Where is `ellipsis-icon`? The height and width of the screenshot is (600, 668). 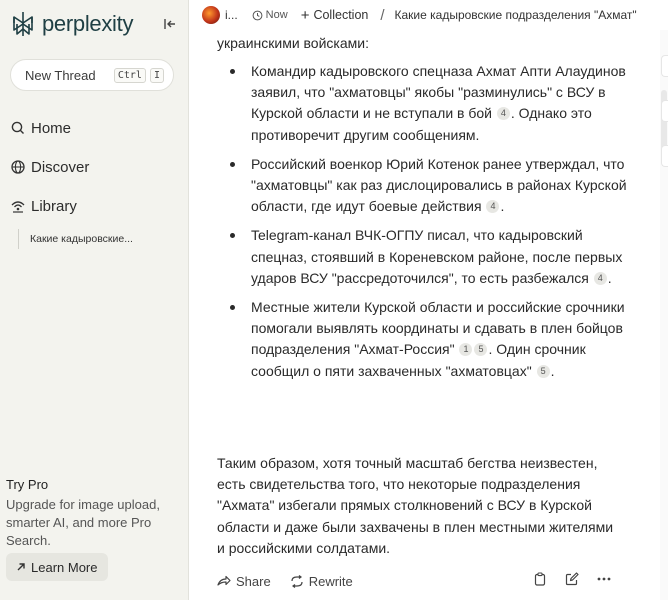 ellipsis-icon is located at coordinates (604, 579).